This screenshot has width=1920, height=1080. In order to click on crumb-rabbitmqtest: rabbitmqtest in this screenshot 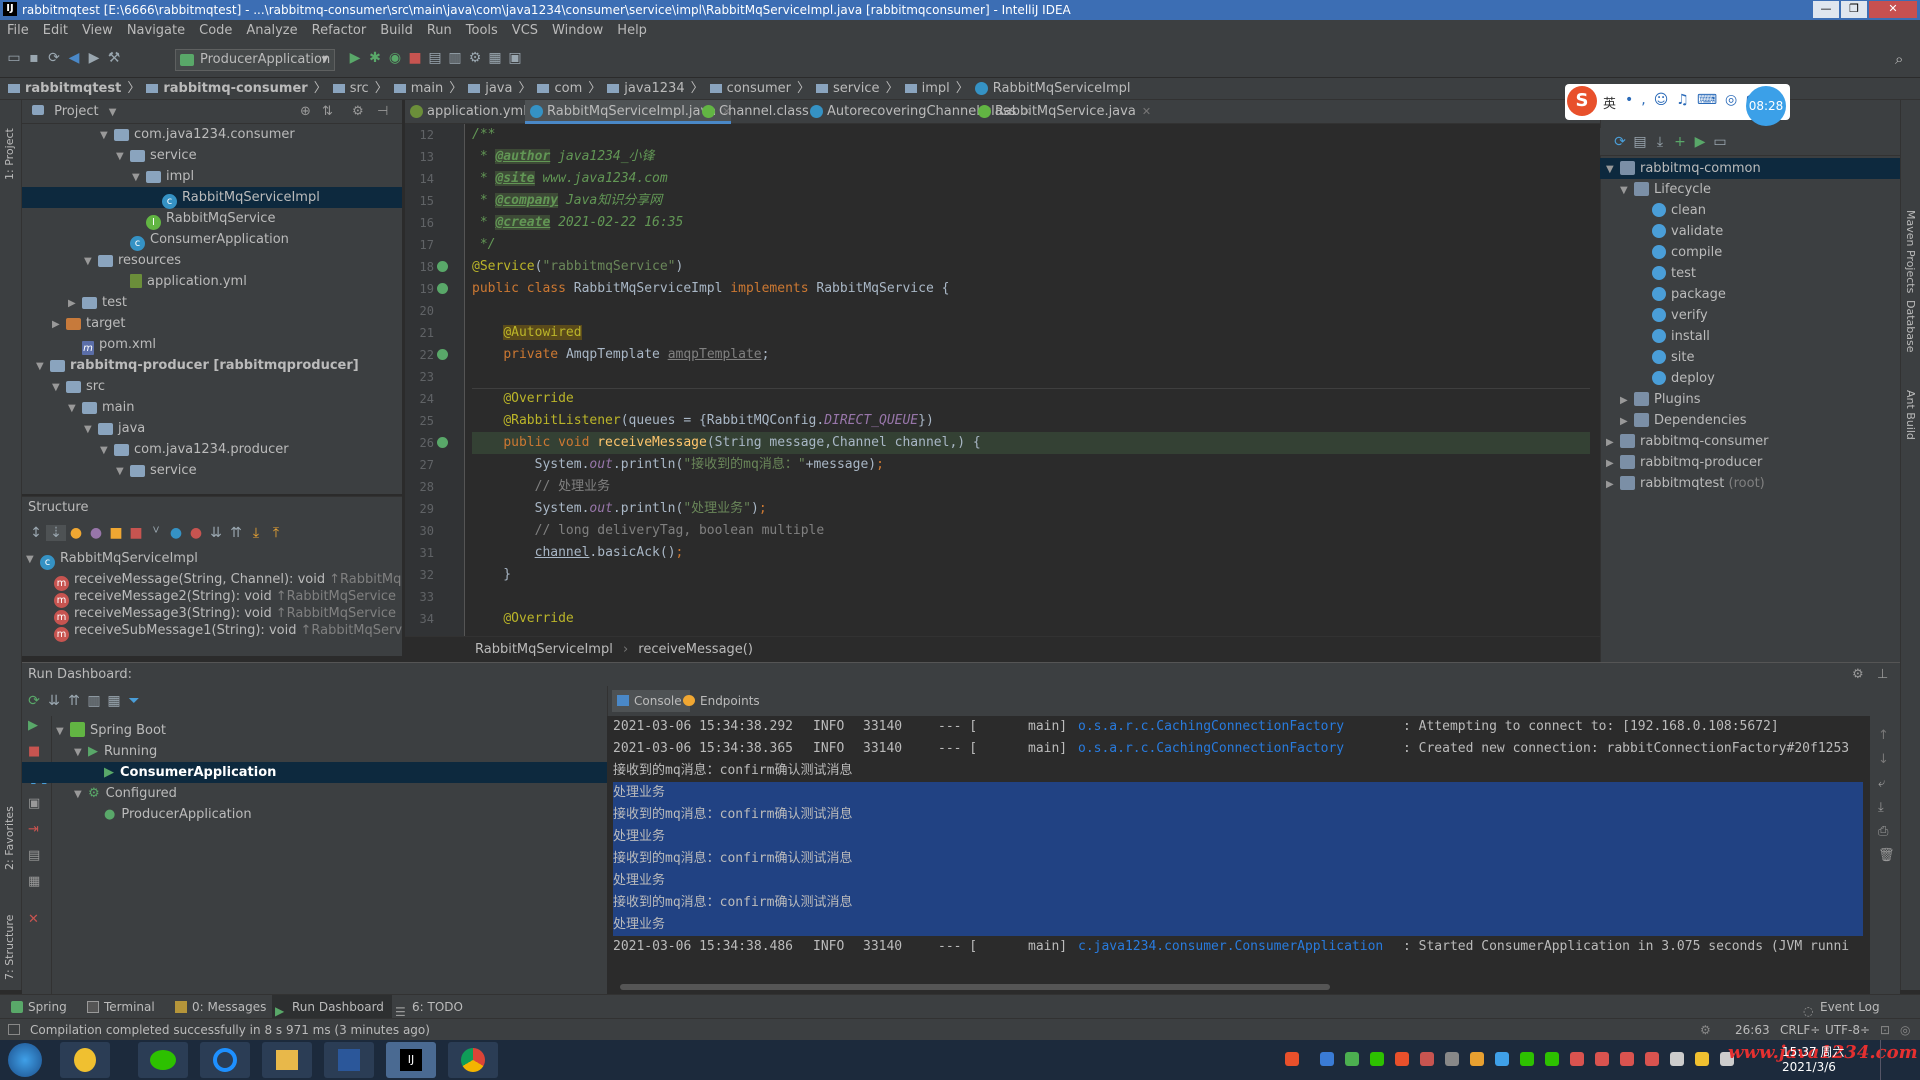, I will do `click(73, 89)`.